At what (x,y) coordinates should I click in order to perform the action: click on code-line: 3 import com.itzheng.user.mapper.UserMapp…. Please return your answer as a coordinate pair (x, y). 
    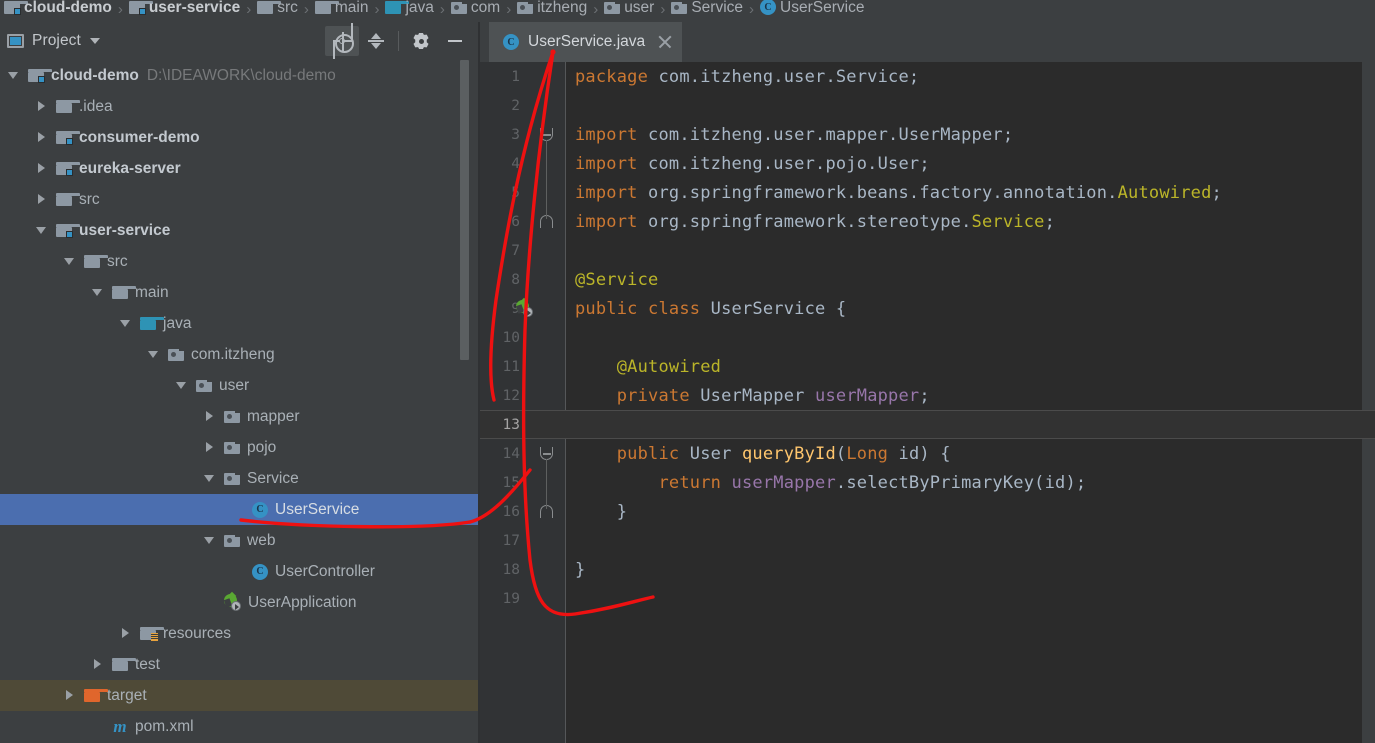
    Looking at the image, I should click on (927, 134).